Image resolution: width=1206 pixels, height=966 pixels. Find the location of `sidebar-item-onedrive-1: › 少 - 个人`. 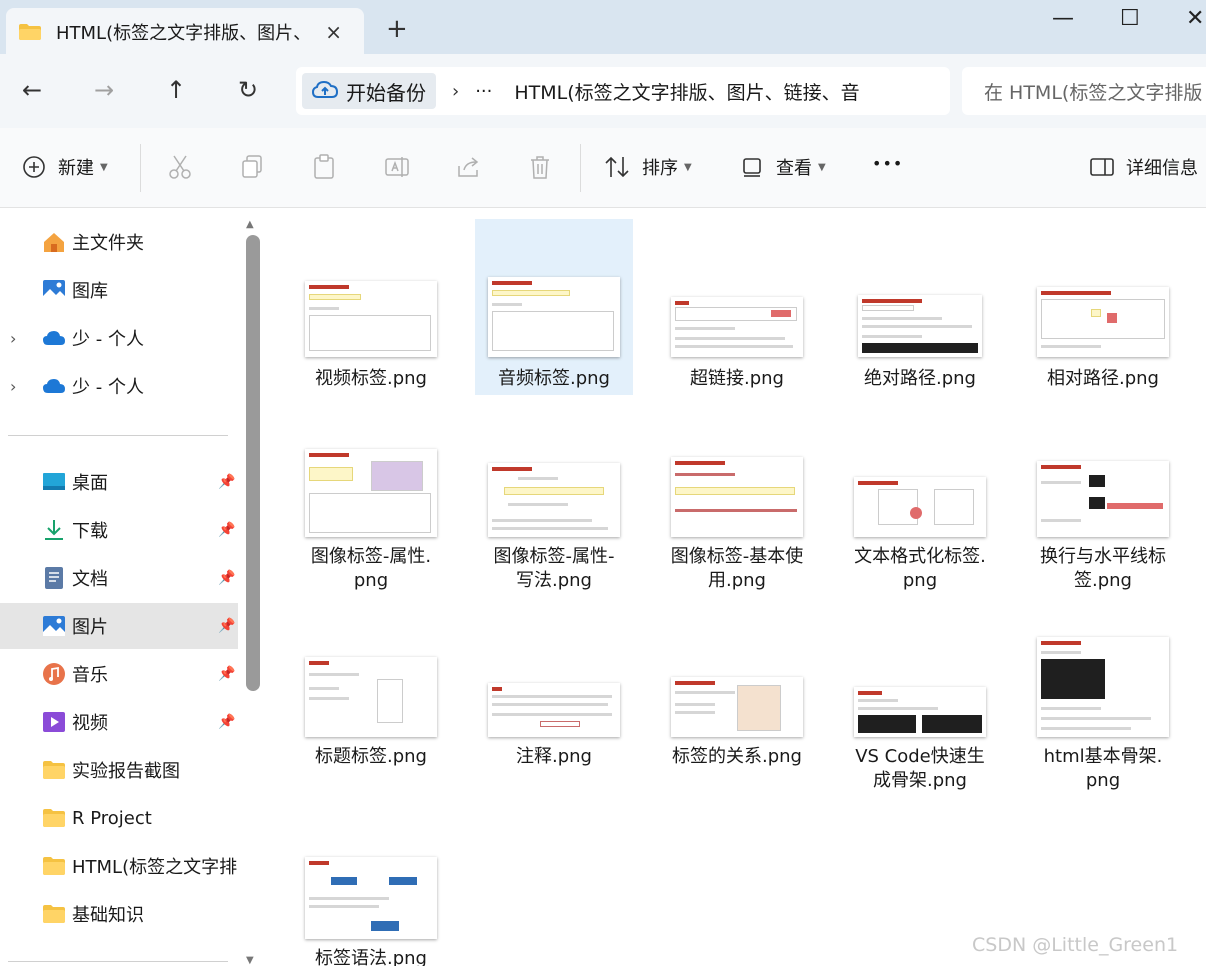

sidebar-item-onedrive-1: › 少 - 个人 is located at coordinates (119, 338).